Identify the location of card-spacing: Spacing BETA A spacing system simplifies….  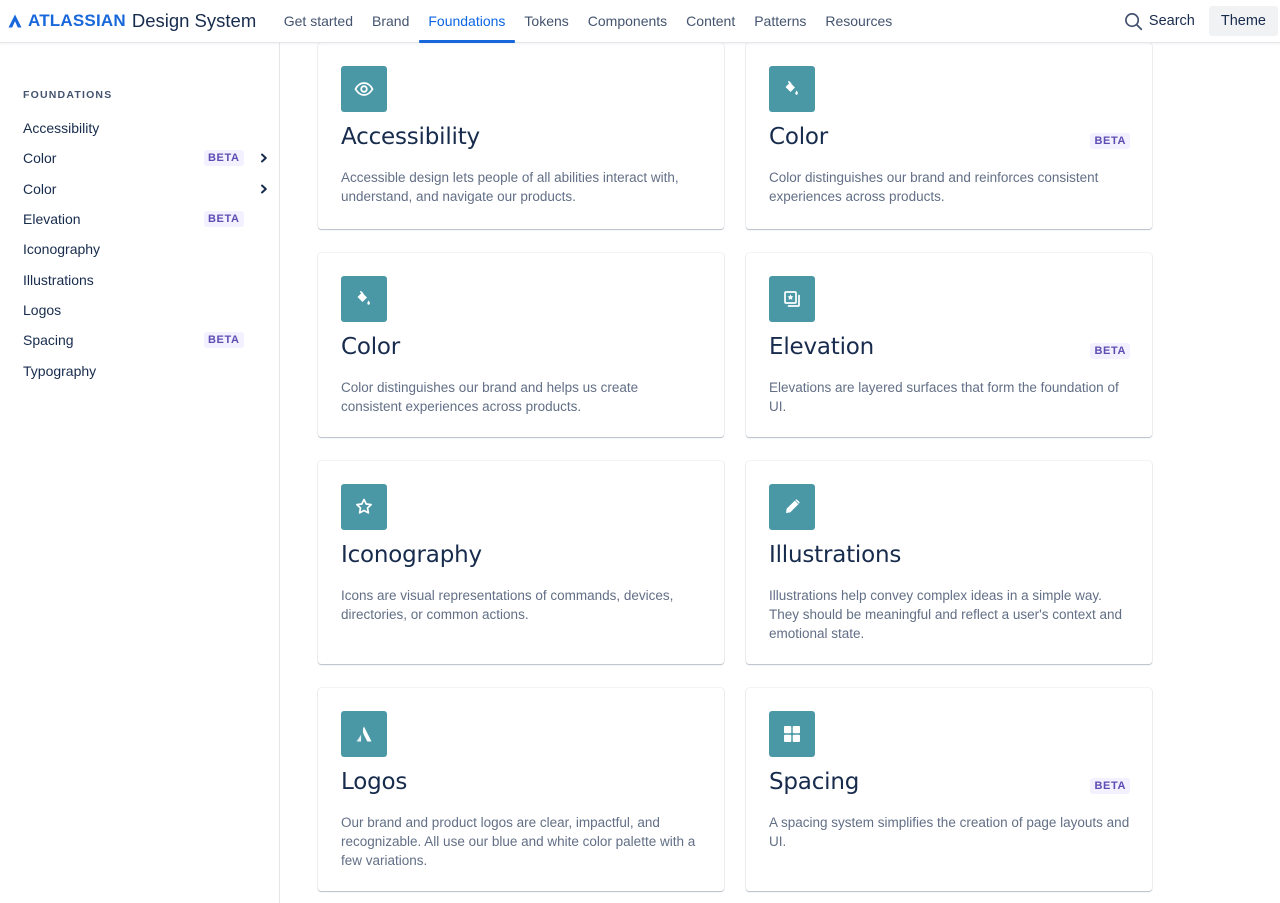
(949, 789).